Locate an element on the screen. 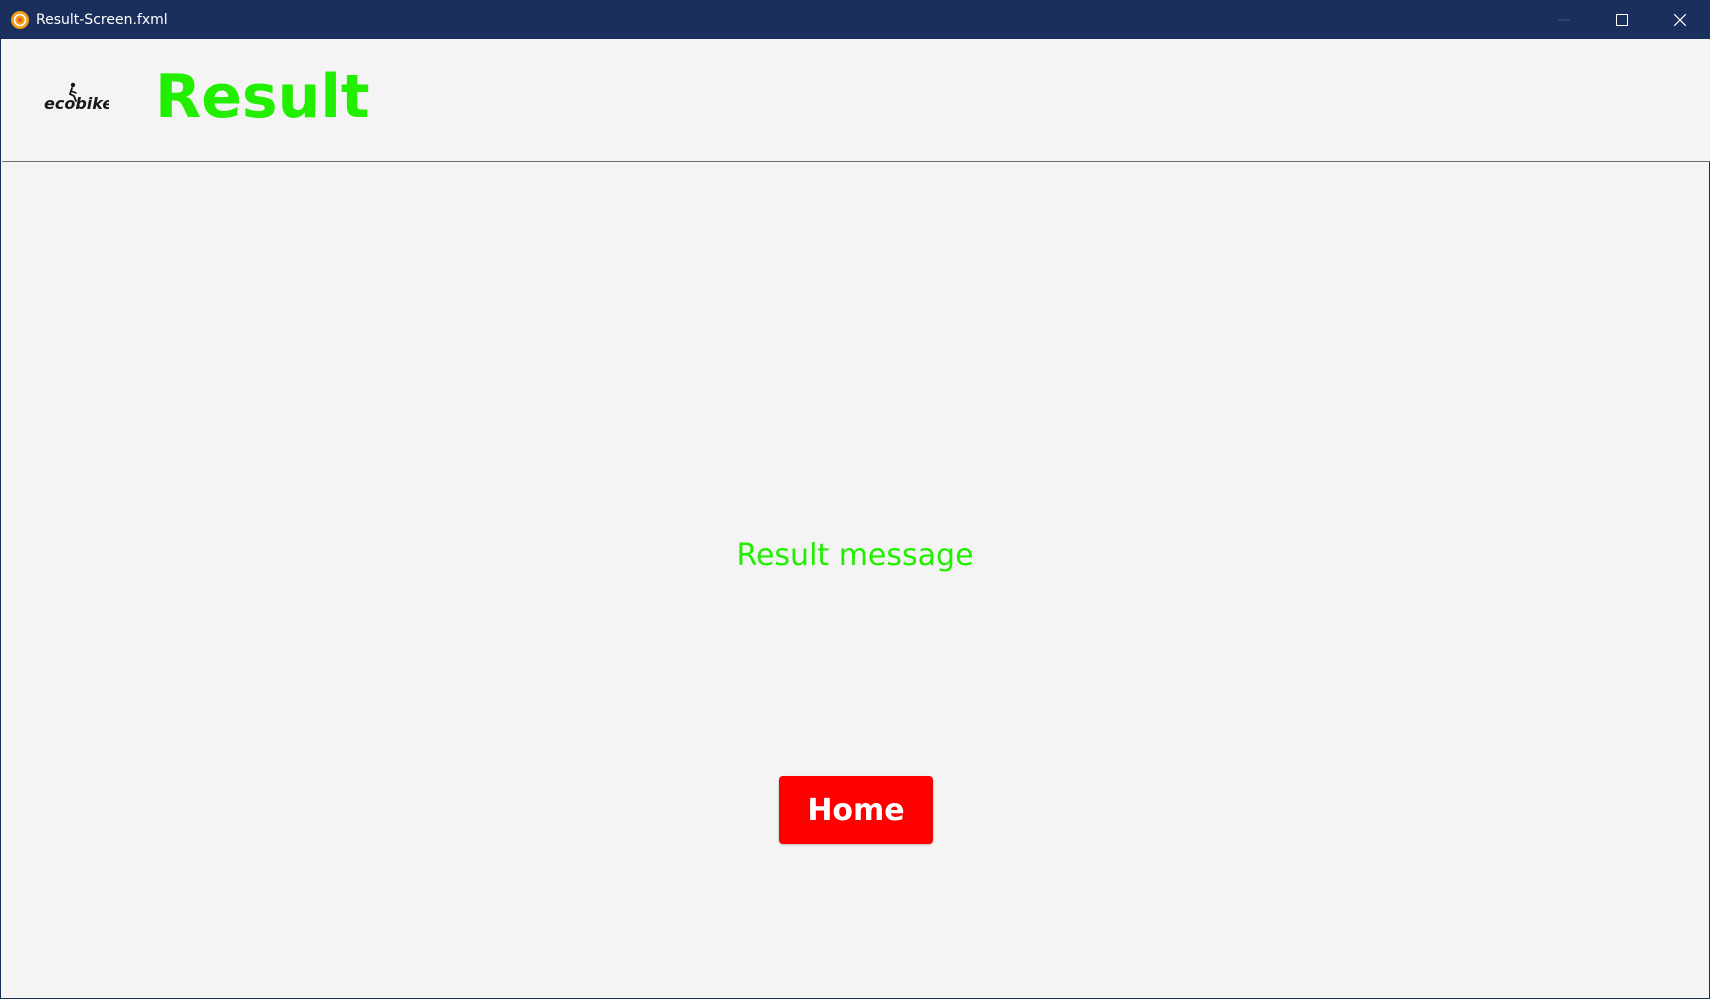  close-icon is located at coordinates (1680, 20).